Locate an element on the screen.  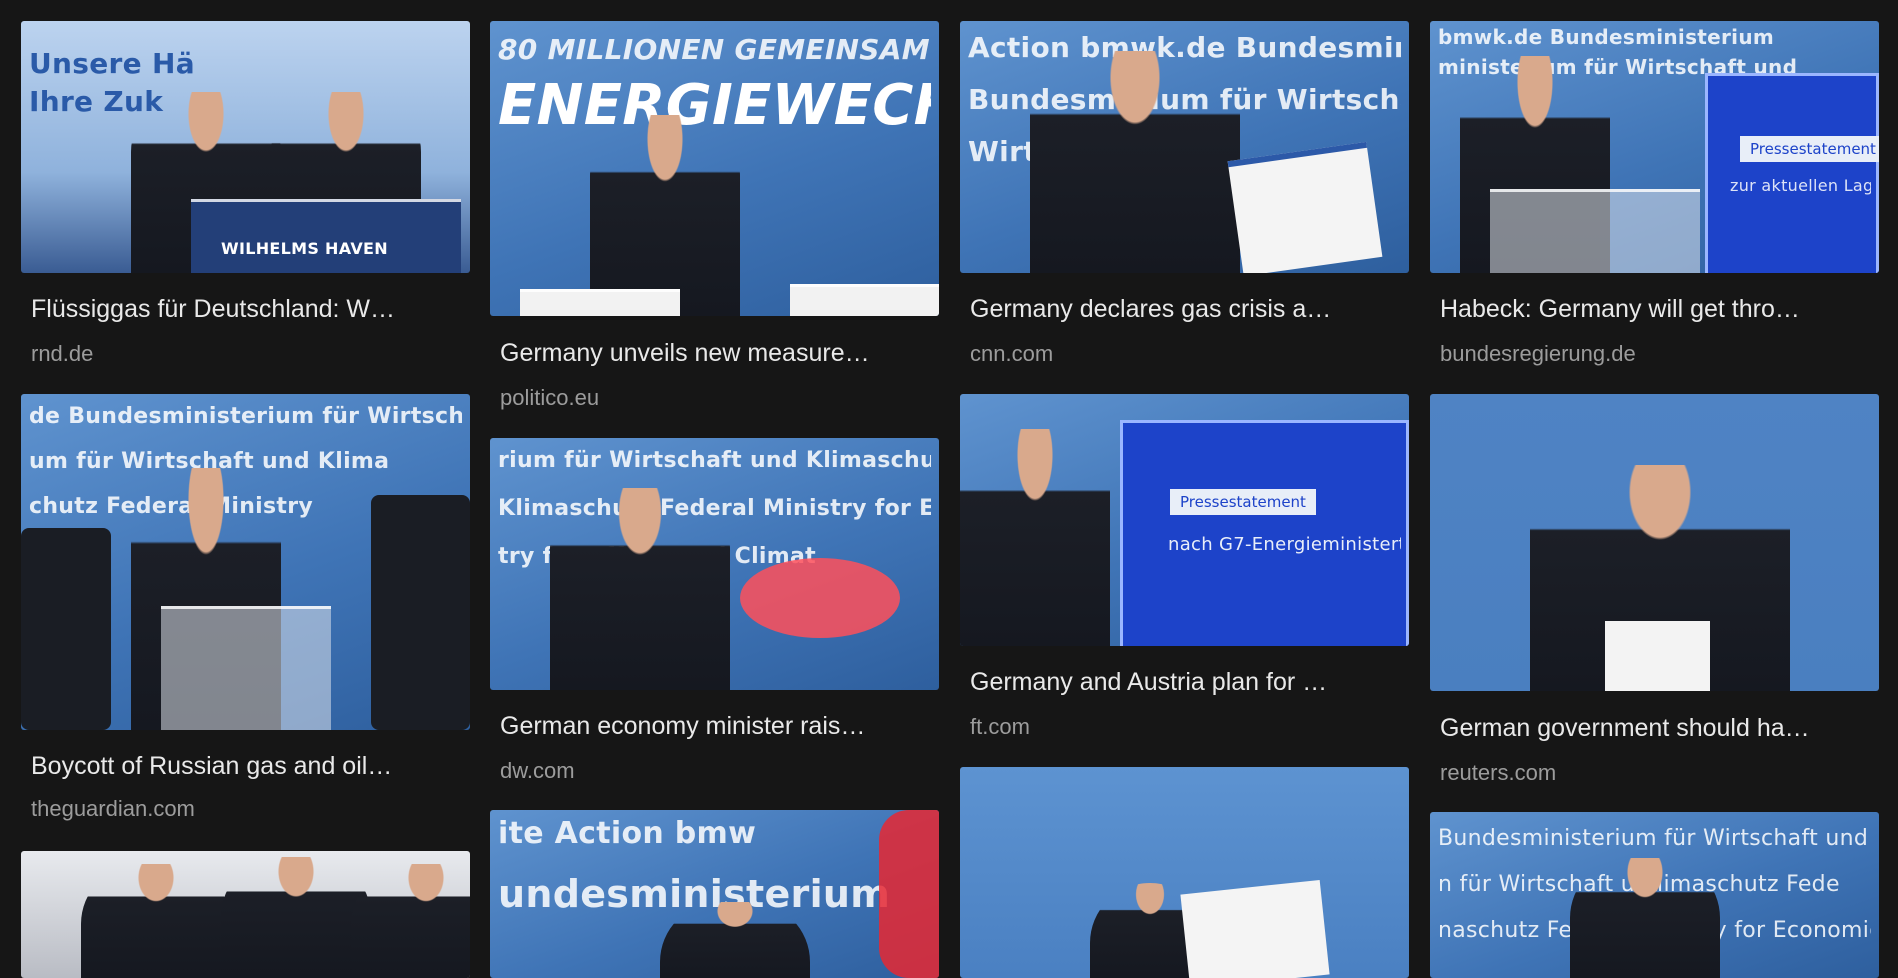
thumb-text: Unsere Hä is located at coordinates (112, 63).